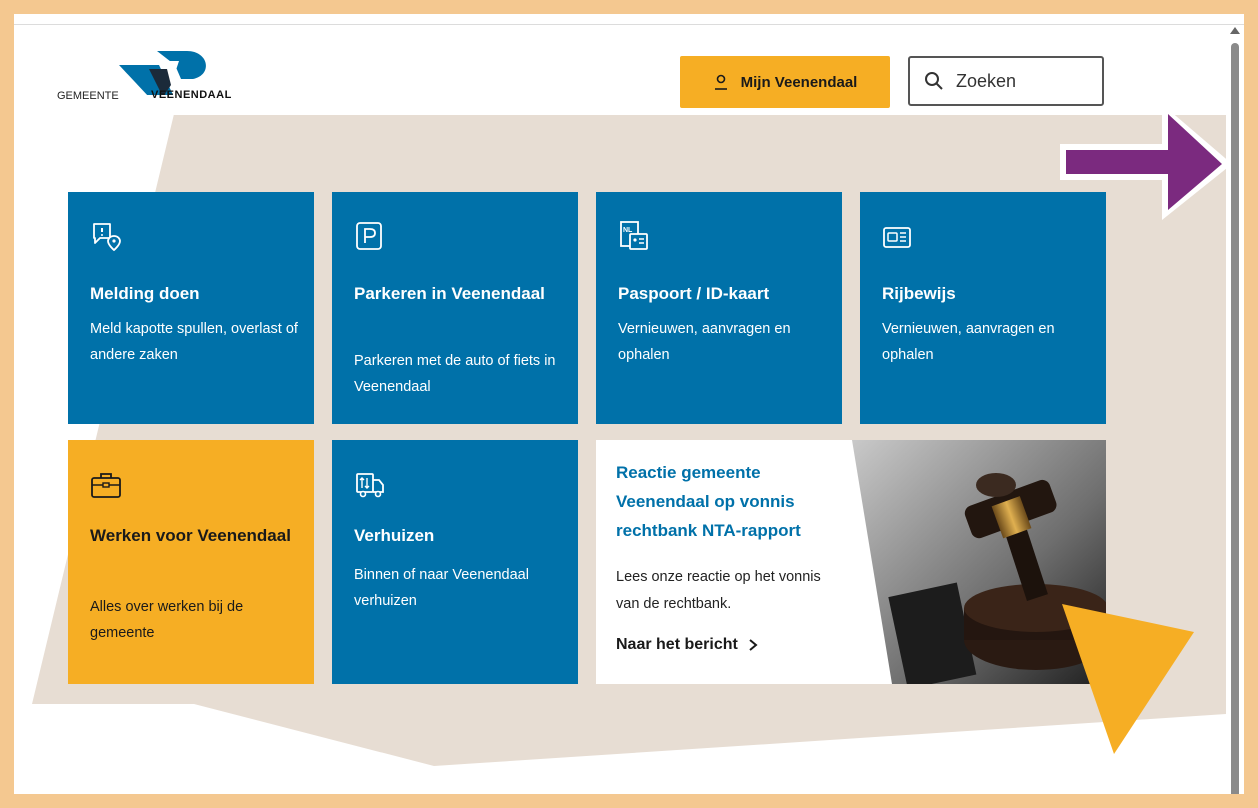 The height and width of the screenshot is (808, 1258). Describe the element at coordinates (88, 96) in the screenshot. I see `logo-prefix: GEMEENTE` at that location.